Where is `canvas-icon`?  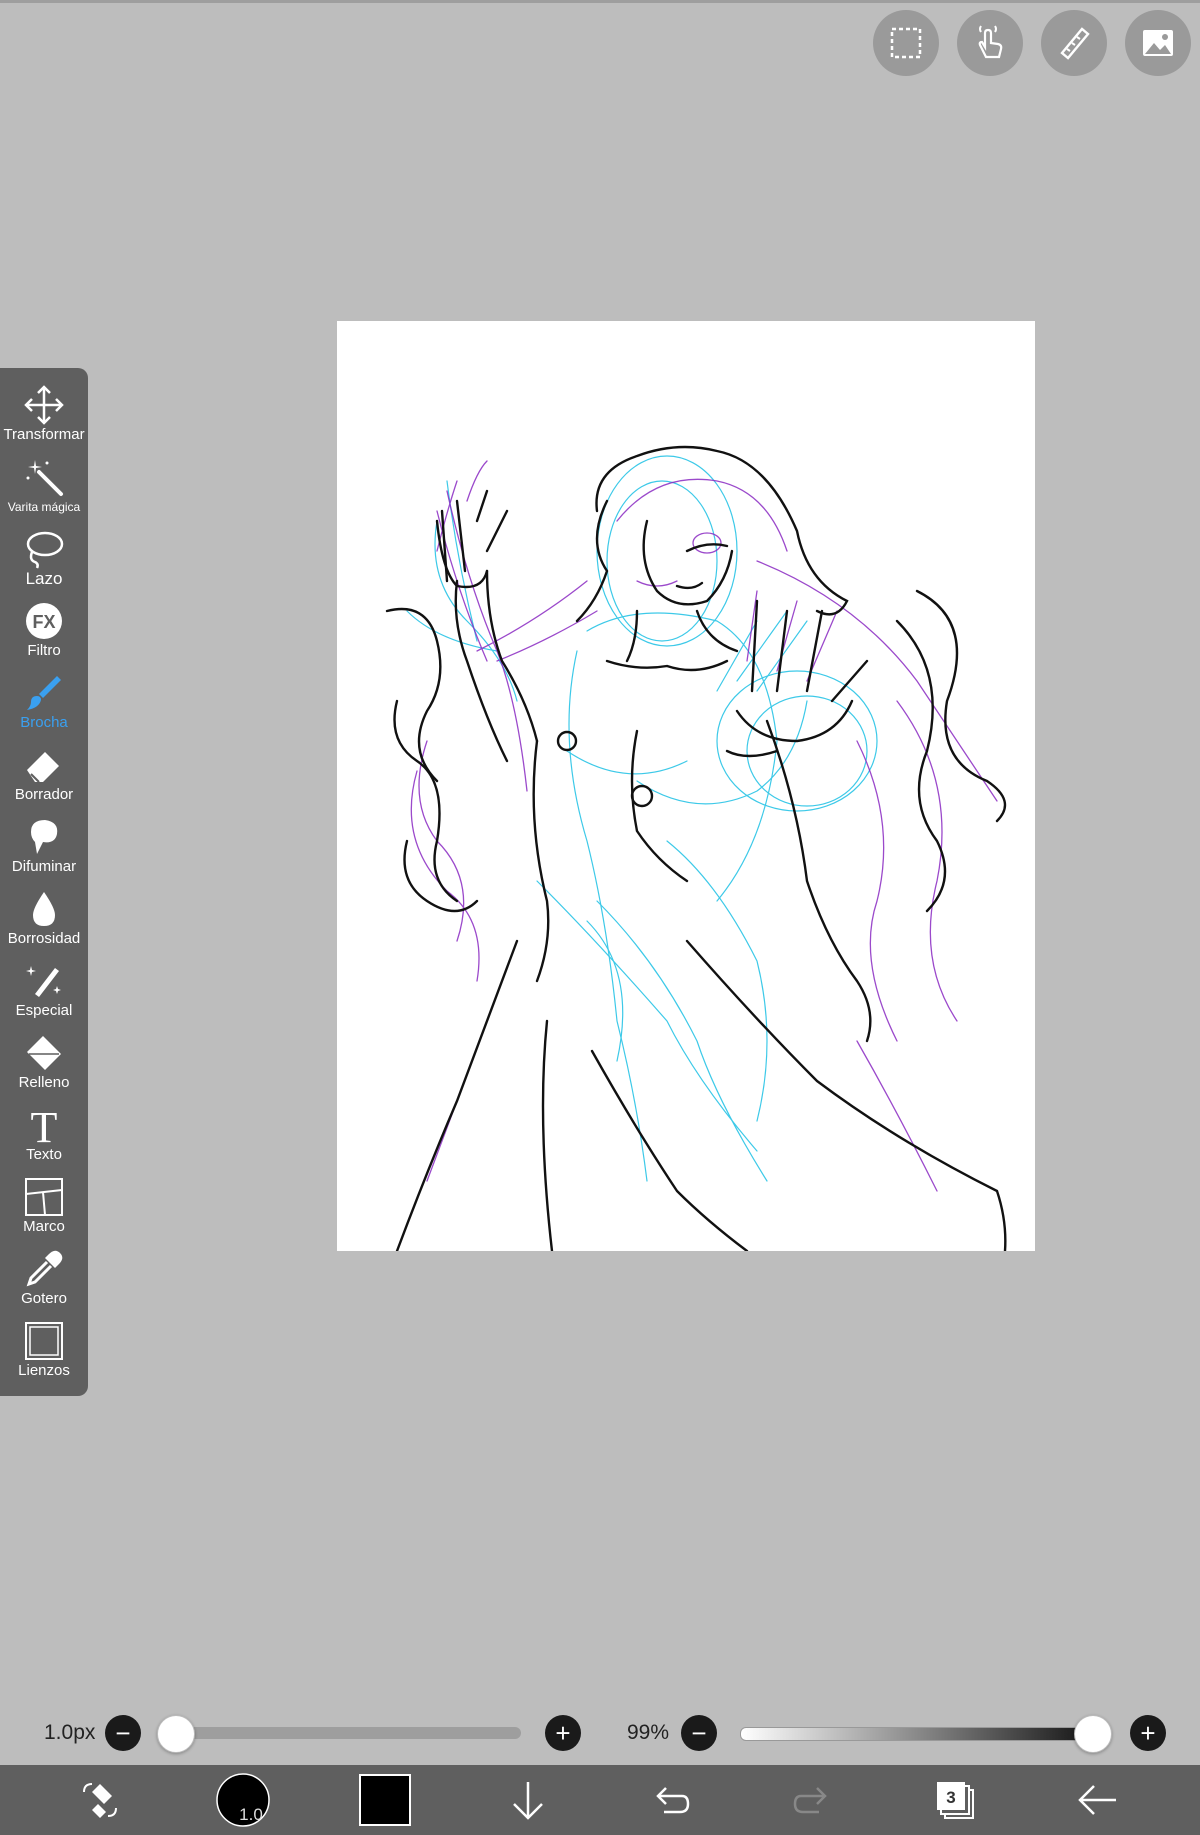
canvas-icon is located at coordinates (44, 1341).